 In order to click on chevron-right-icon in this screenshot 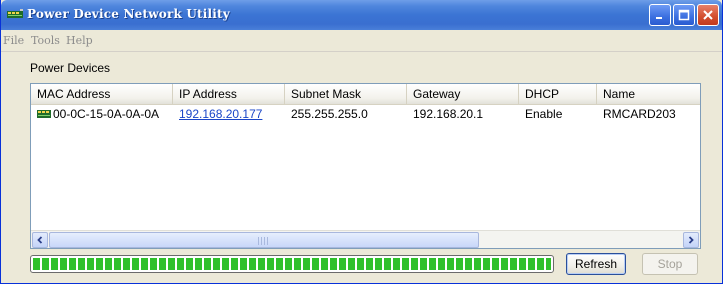, I will do `click(691, 240)`.